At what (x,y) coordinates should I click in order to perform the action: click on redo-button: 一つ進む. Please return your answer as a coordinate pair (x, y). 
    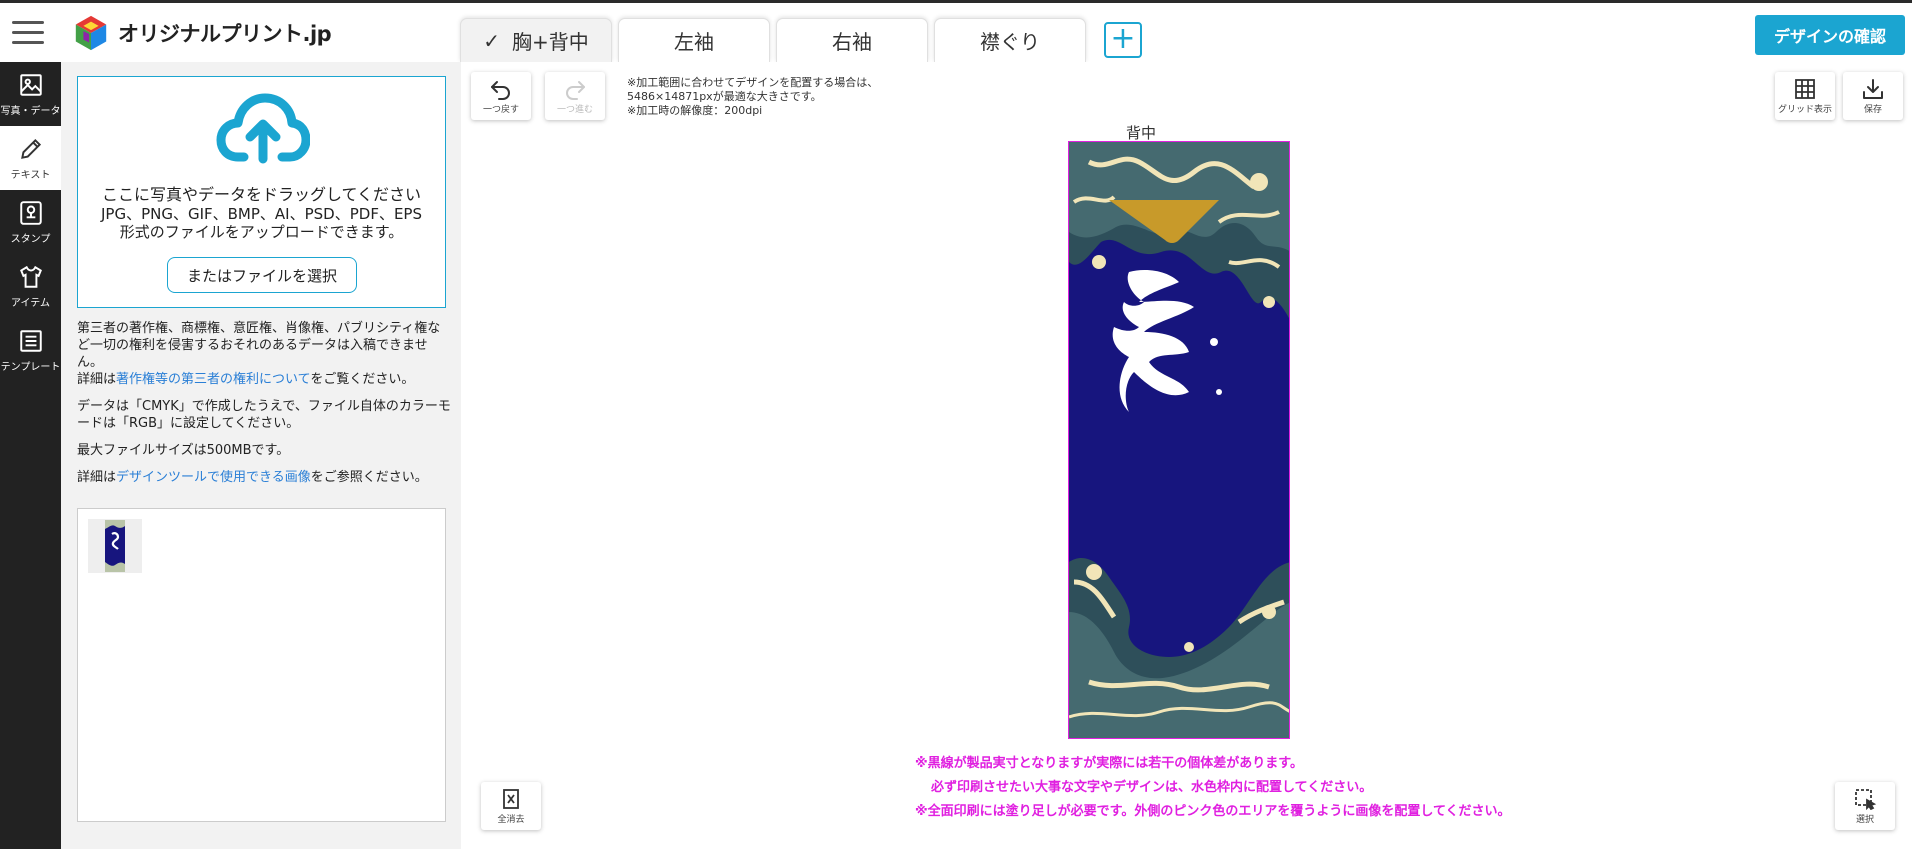
    Looking at the image, I should click on (575, 96).